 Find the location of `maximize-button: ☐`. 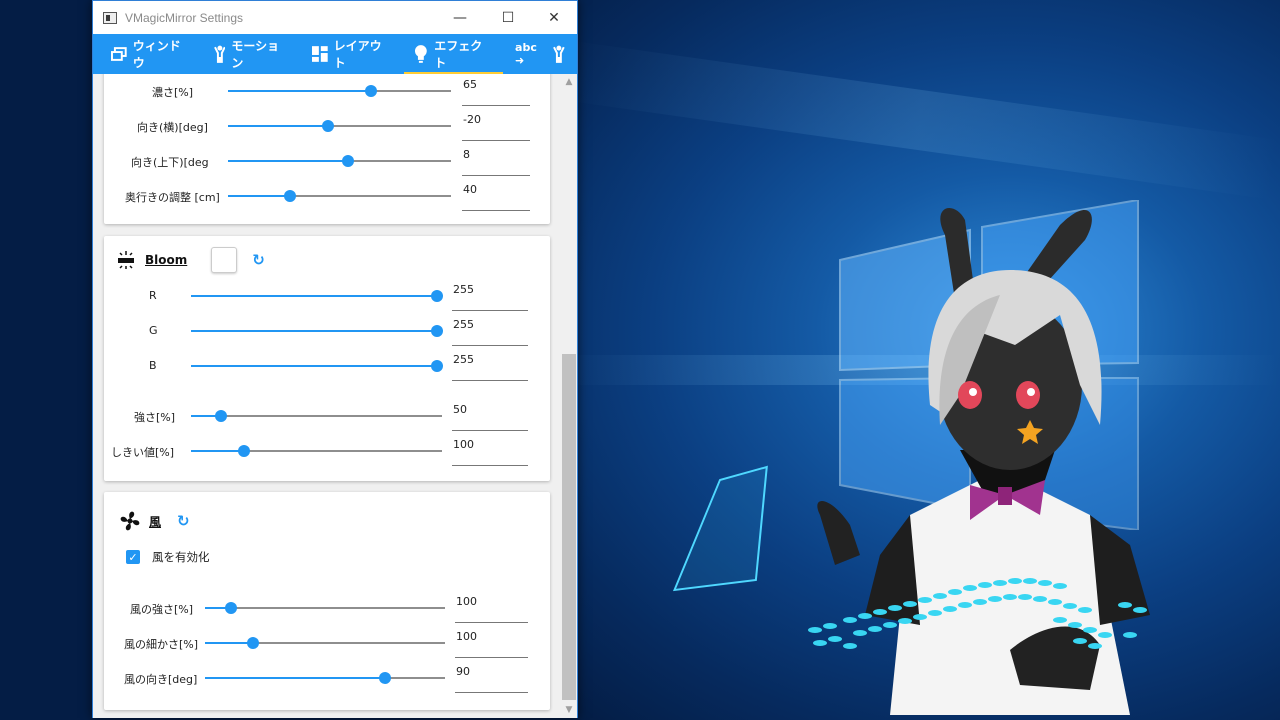

maximize-button: ☐ is located at coordinates (508, 17).